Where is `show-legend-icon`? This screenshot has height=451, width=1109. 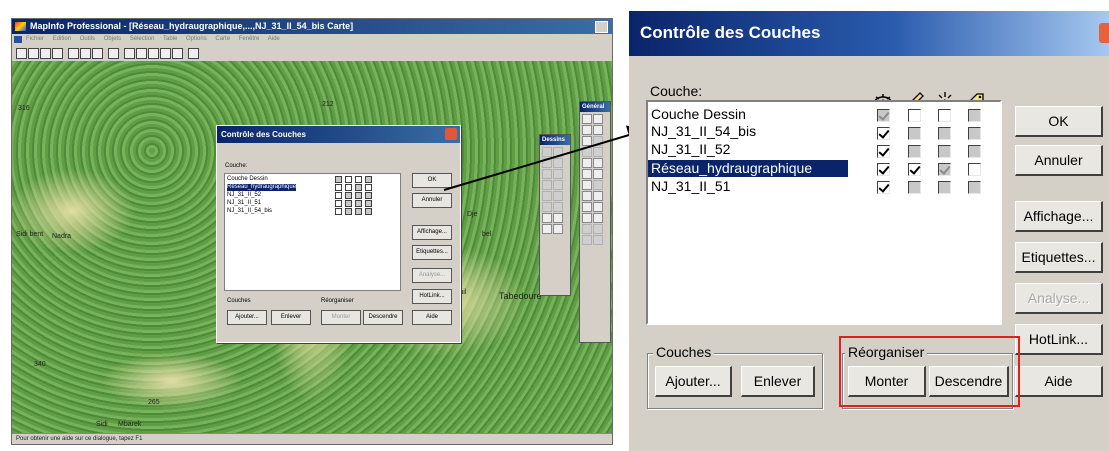 show-legend-icon is located at coordinates (587, 218).